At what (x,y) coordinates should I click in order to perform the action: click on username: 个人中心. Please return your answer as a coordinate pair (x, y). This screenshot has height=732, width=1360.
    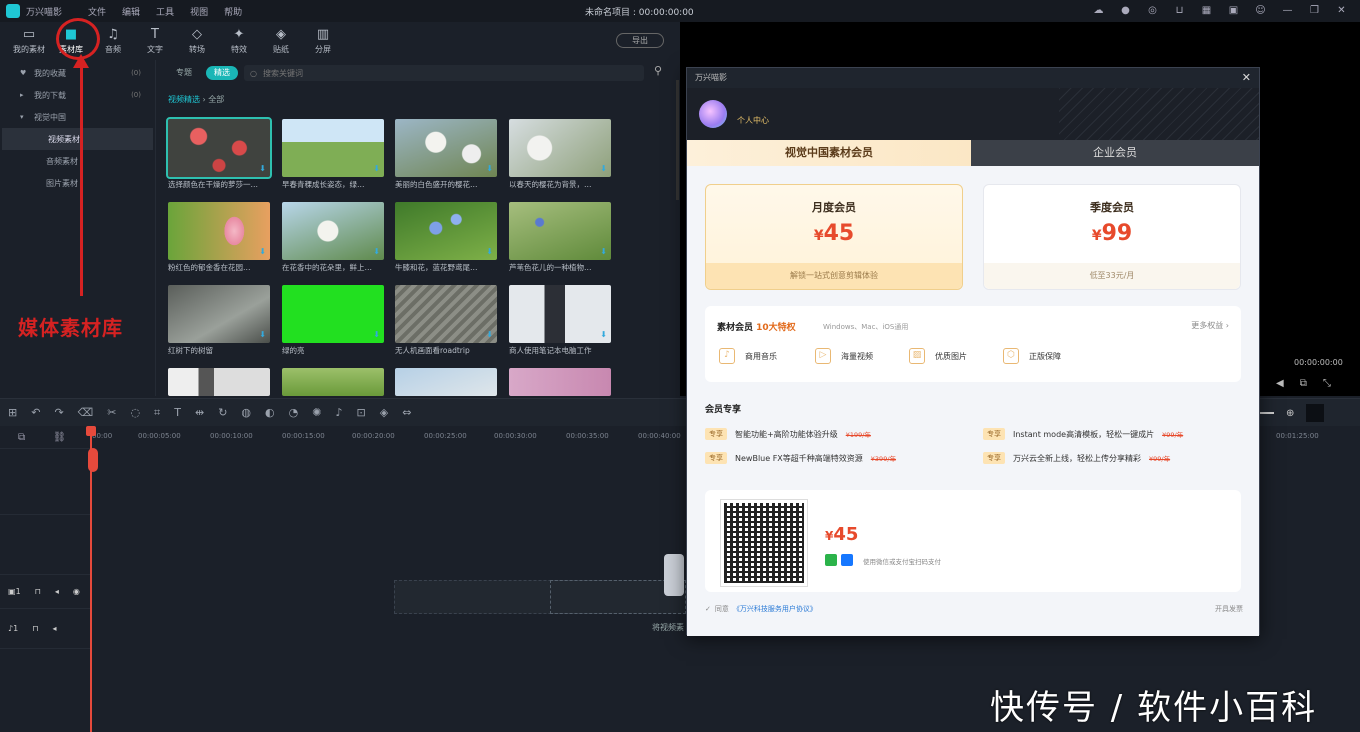
    Looking at the image, I should click on (753, 120).